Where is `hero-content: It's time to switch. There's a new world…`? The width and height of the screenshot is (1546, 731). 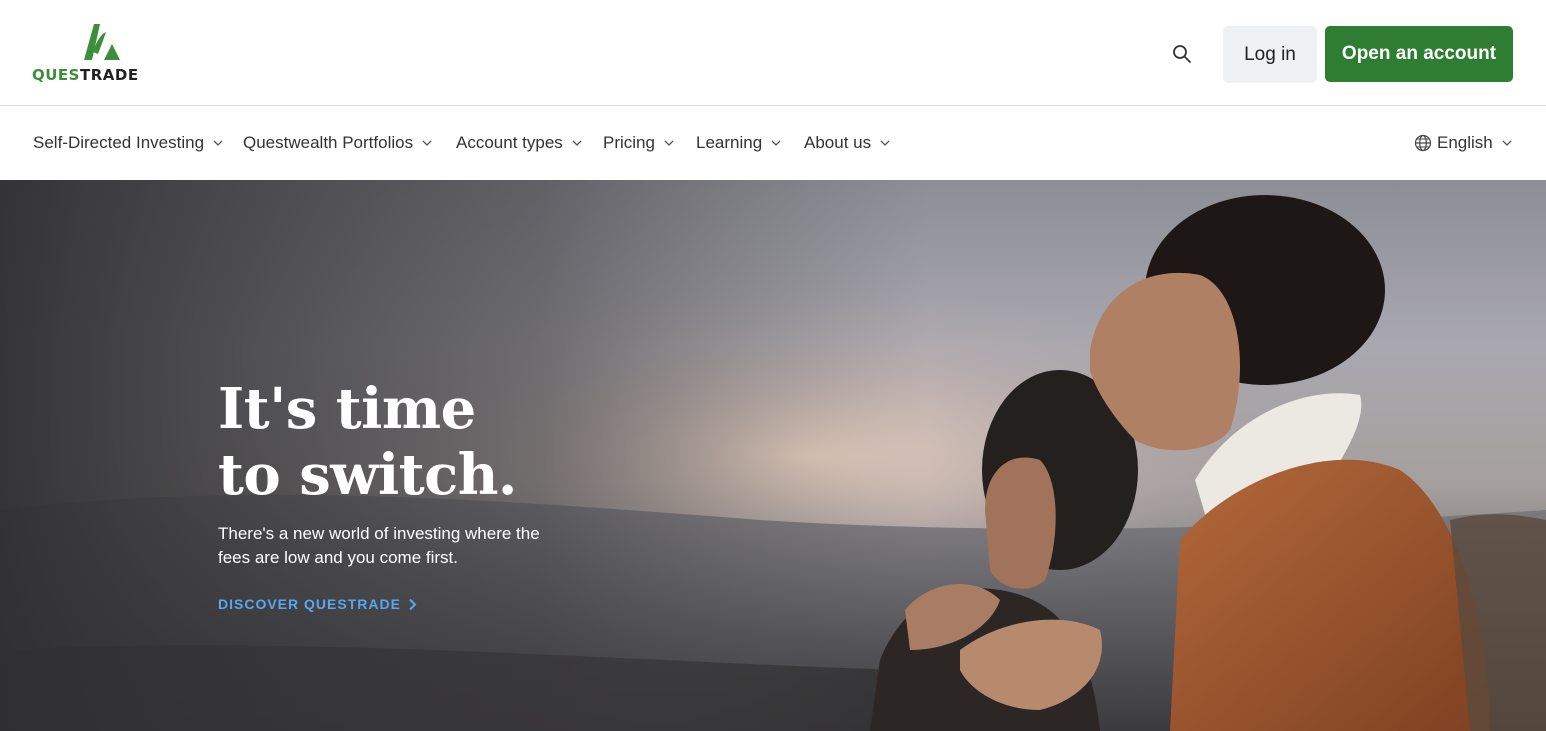
hero-content: It's time to switch. There's a new world… is located at coordinates (428, 495).